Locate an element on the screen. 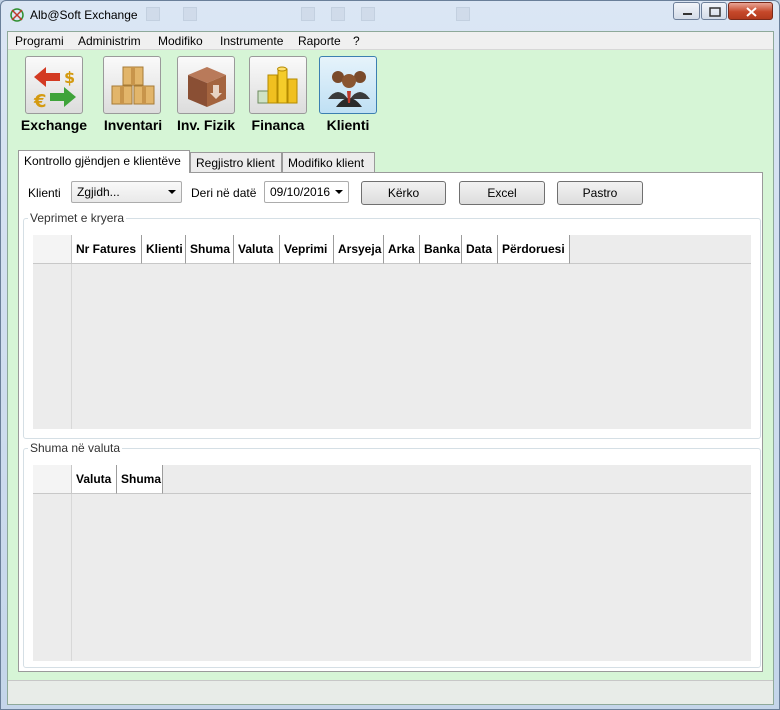 Image resolution: width=780 pixels, height=710 pixels. toolbar-inv-fizik-label: Inv. Fizik is located at coordinates (206, 125).